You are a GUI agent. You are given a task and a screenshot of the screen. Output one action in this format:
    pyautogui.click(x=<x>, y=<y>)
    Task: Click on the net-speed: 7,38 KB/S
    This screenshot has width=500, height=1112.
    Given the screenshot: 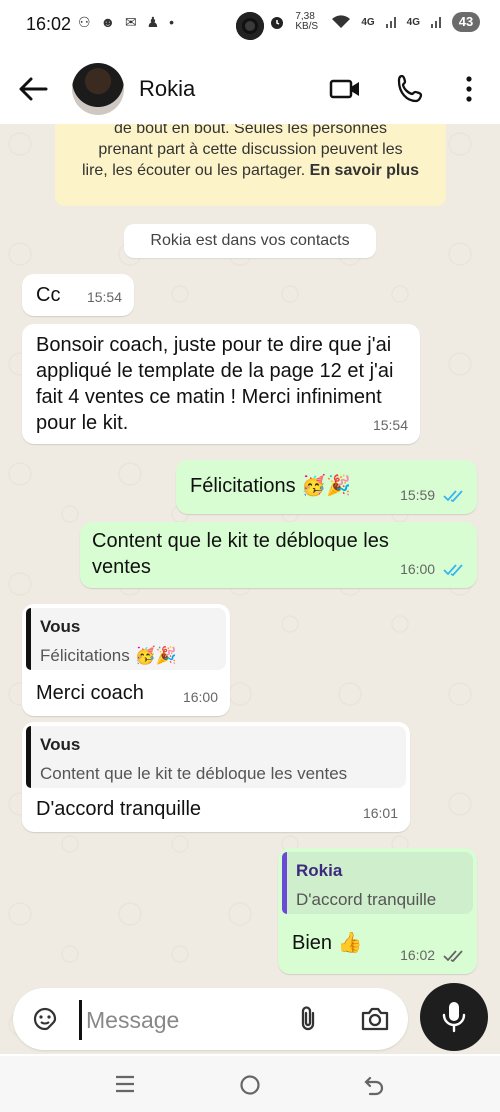 What is the action you would take?
    pyautogui.click(x=307, y=21)
    